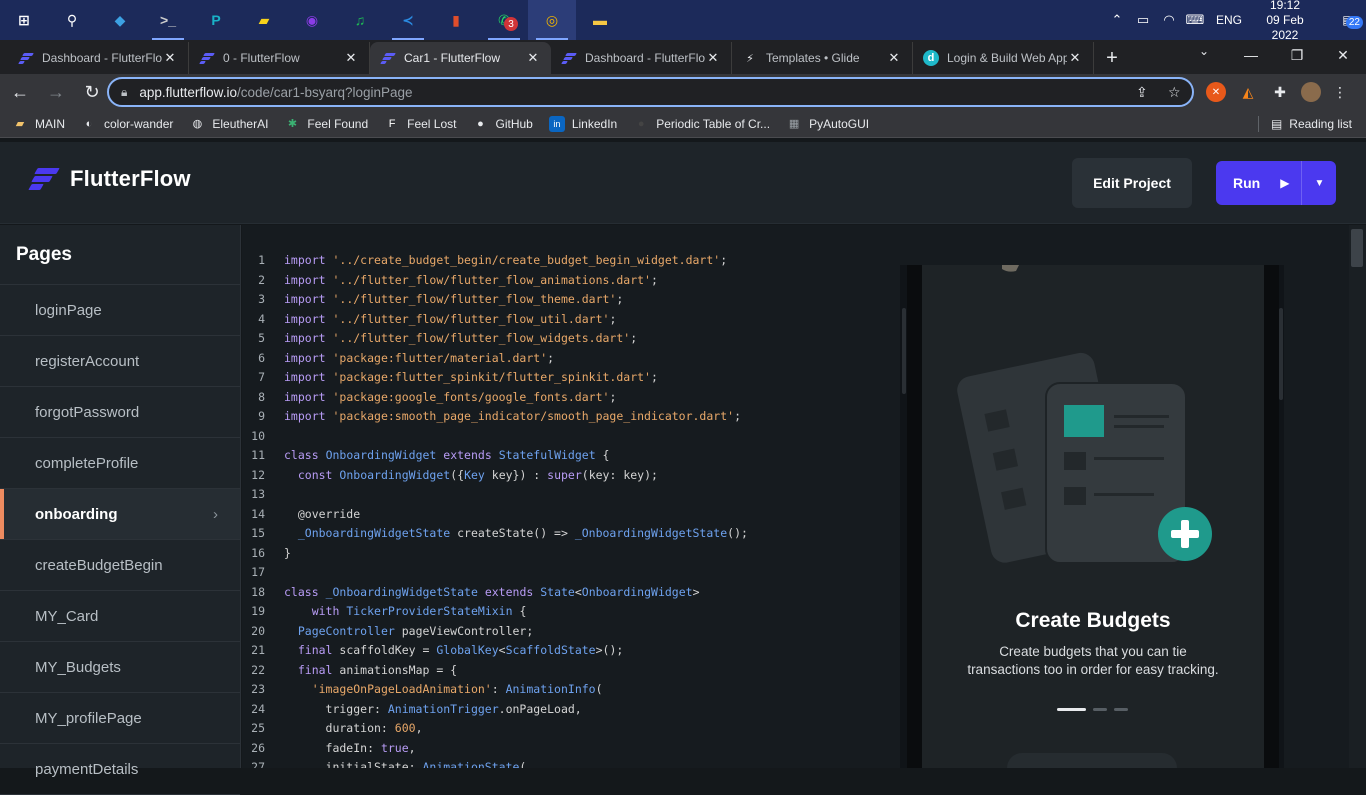 The width and height of the screenshot is (1366, 795). What do you see at coordinates (120, 565) in the screenshot?
I see `page-item-createBudgetBegin: createBudgetBegin` at bounding box center [120, 565].